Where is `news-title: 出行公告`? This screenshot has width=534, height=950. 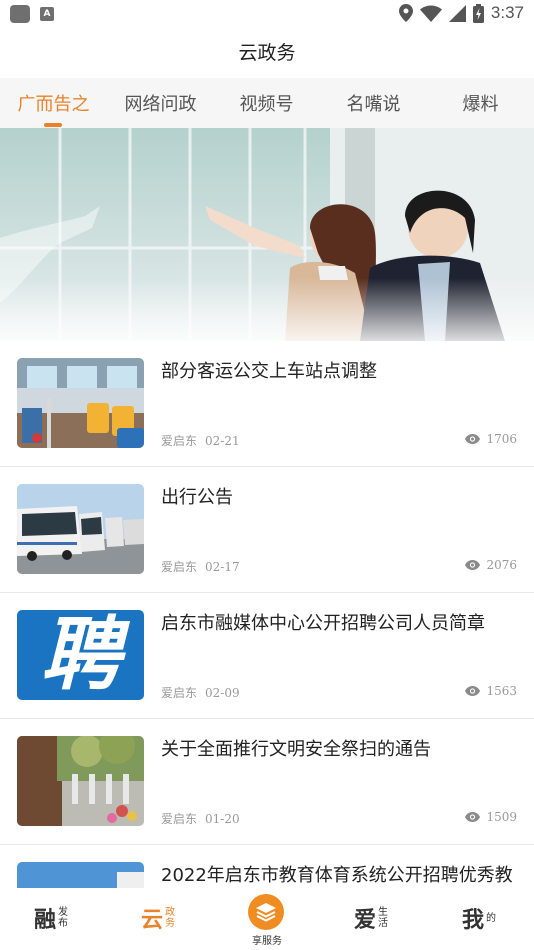 news-title: 出行公告 is located at coordinates (341, 498).